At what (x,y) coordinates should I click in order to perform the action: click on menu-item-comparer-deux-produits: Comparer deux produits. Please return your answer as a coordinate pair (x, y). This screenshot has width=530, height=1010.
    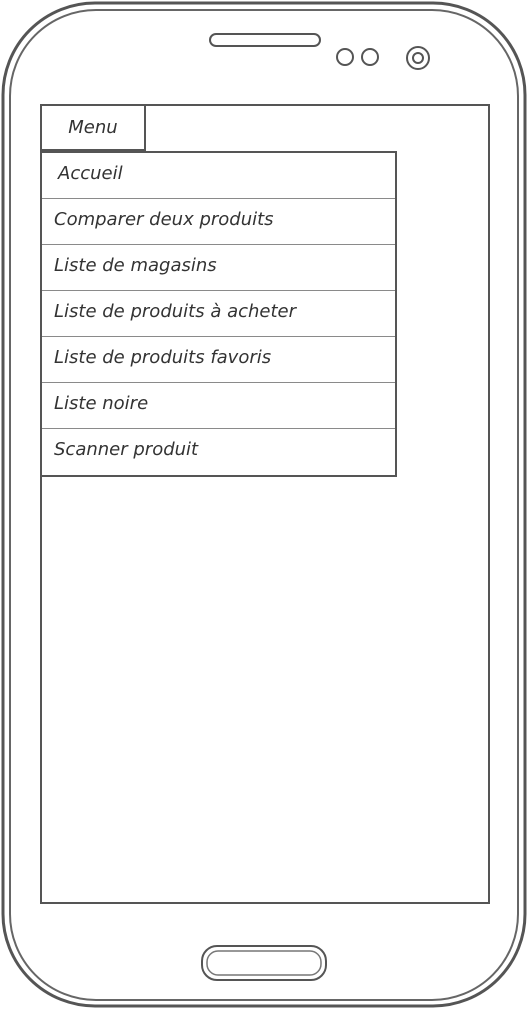
    Looking at the image, I should click on (218, 222).